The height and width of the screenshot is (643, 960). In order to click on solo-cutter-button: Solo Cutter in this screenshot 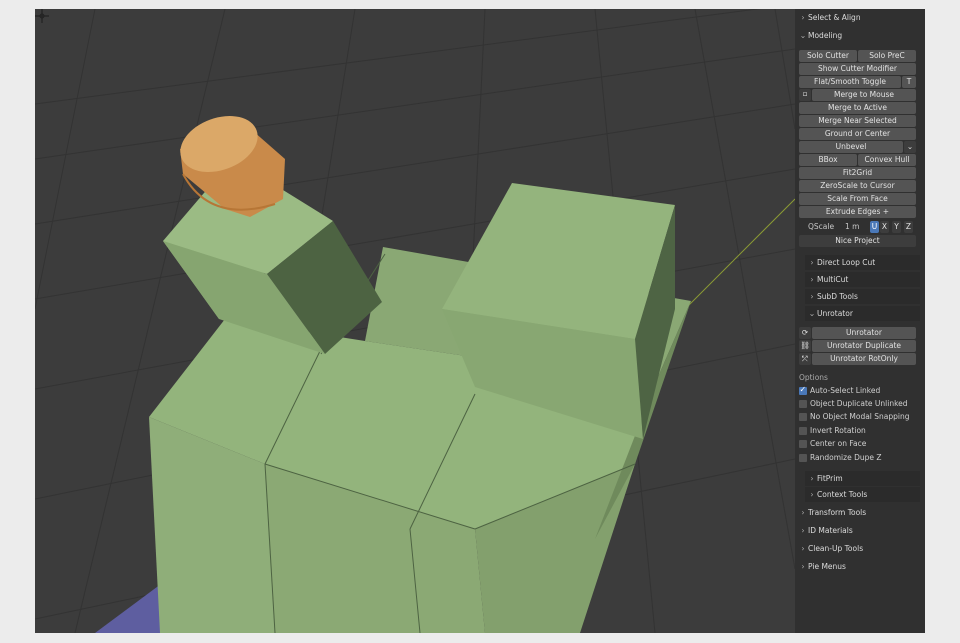, I will do `click(828, 56)`.